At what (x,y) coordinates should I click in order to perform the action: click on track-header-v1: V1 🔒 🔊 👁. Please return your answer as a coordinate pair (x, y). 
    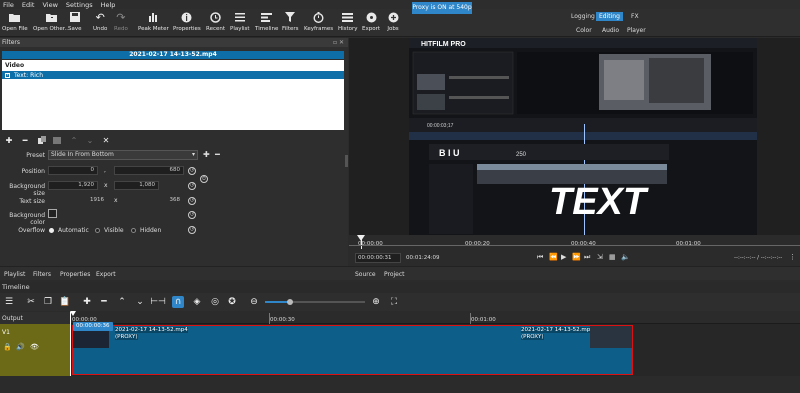
    Looking at the image, I should click on (35, 350).